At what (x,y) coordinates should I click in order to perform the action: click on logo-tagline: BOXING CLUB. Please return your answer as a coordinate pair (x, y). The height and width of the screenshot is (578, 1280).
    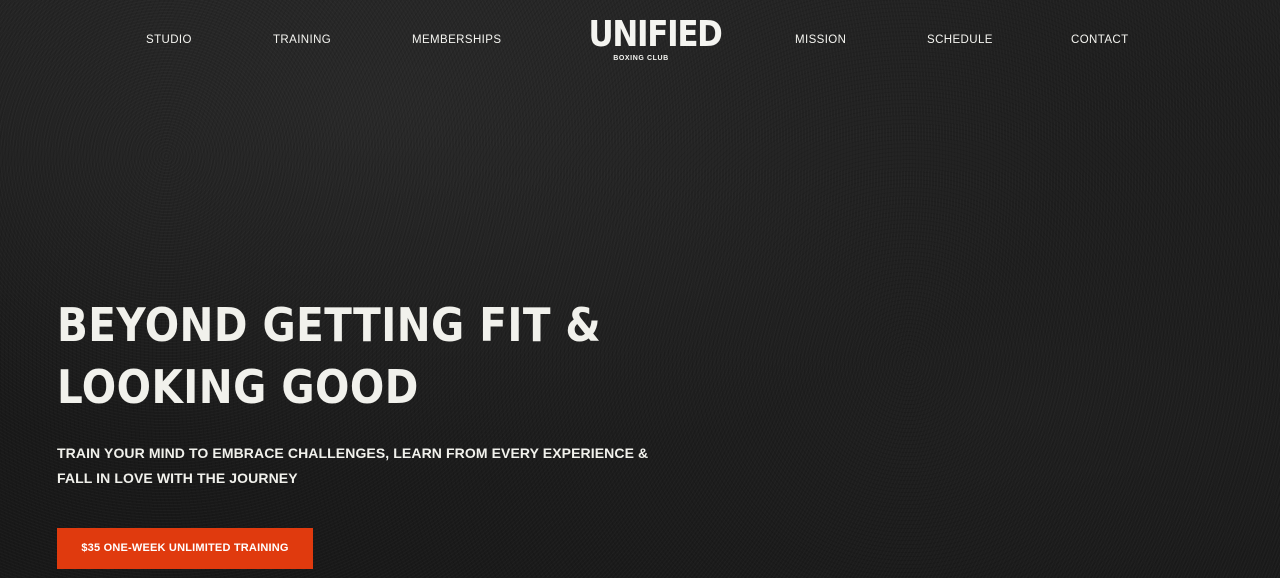
    Looking at the image, I should click on (641, 58).